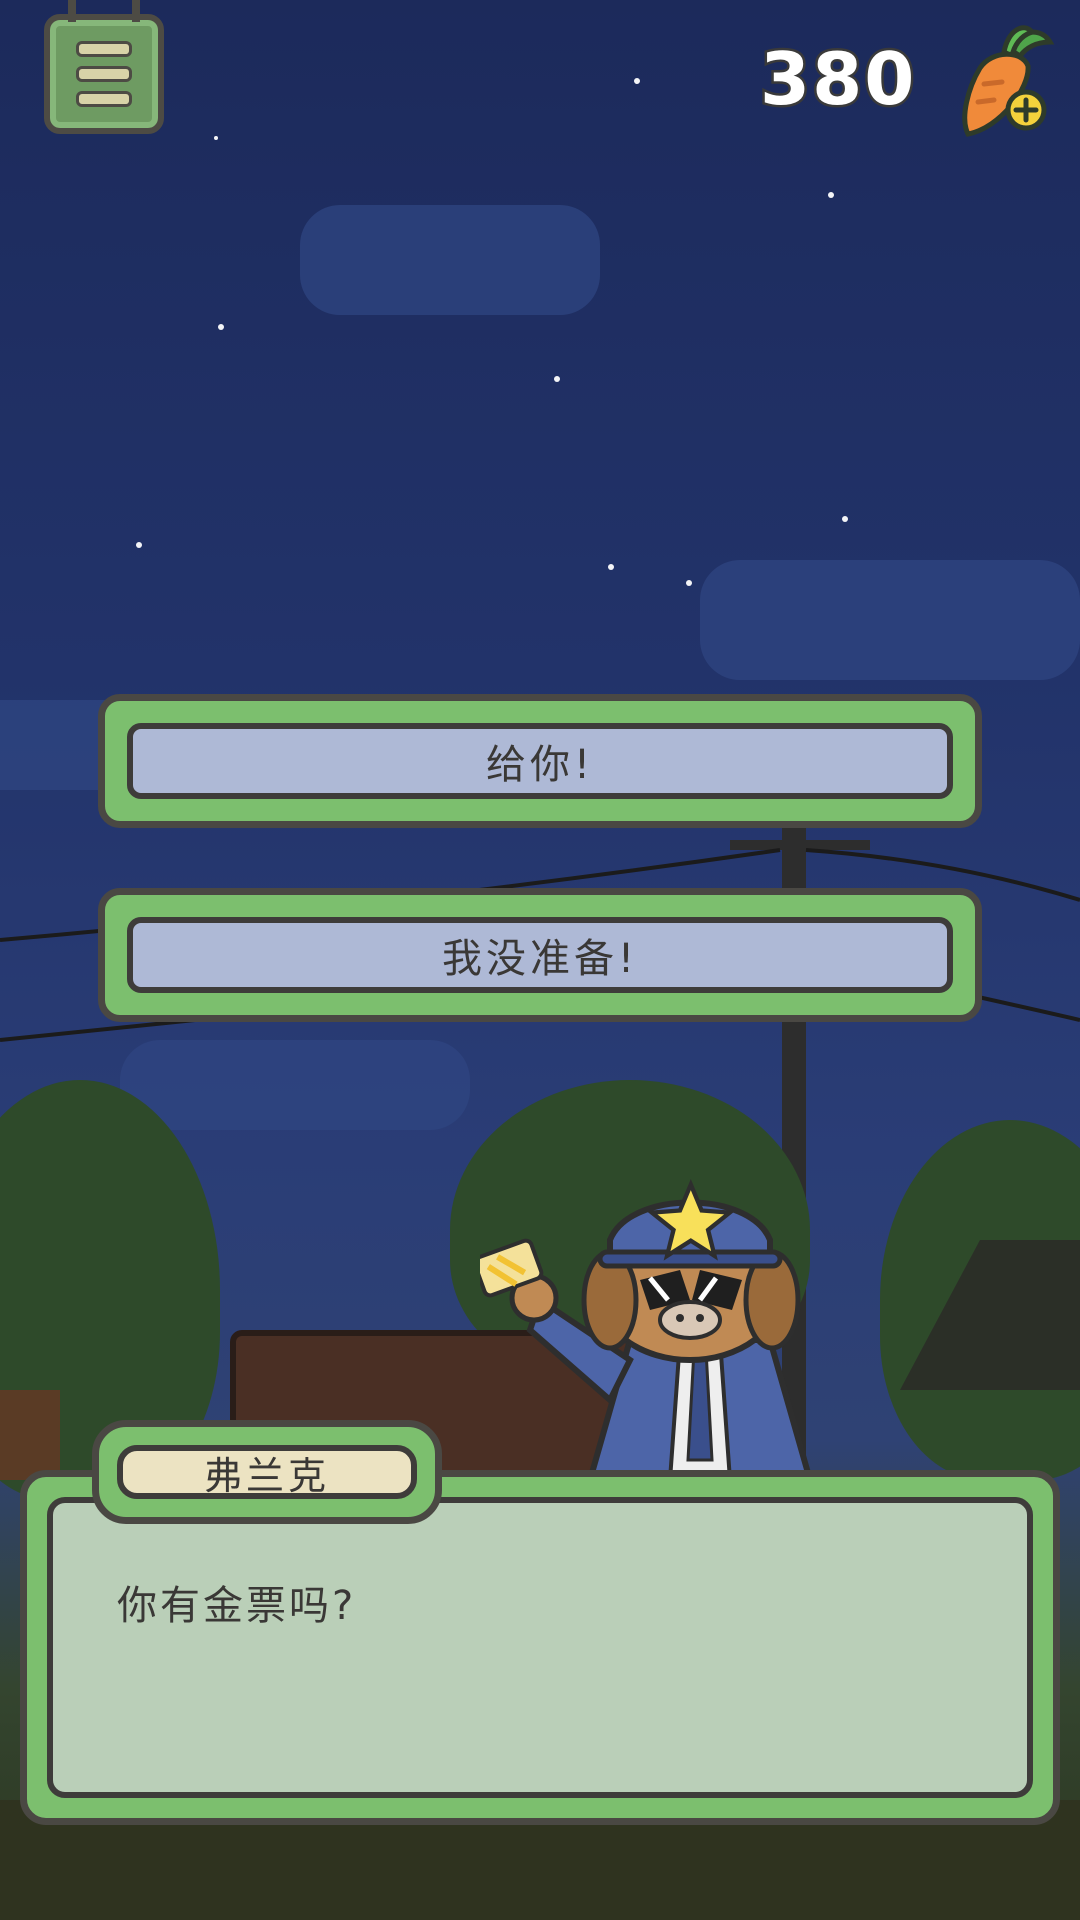  Describe the element at coordinates (540, 1647) in the screenshot. I see `dialog-panel: 你有金票吗?` at that location.